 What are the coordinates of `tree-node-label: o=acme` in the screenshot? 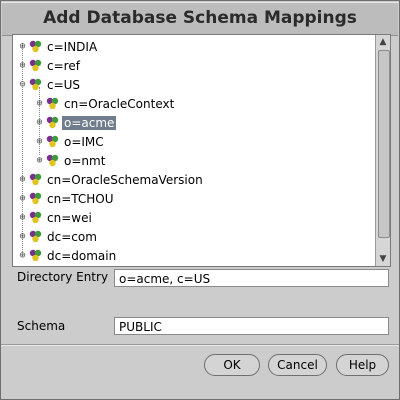 It's located at (89, 122).